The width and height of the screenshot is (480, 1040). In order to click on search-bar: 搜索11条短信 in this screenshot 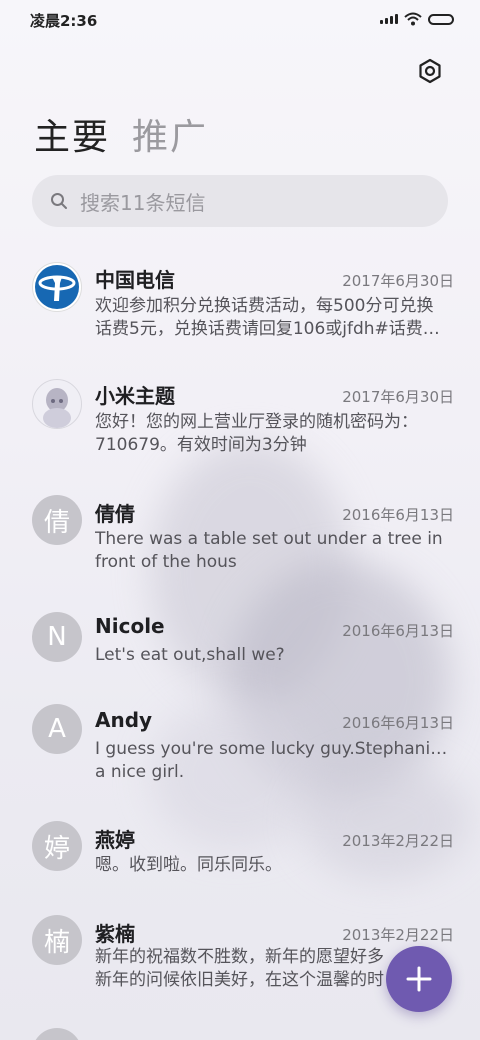, I will do `click(240, 201)`.